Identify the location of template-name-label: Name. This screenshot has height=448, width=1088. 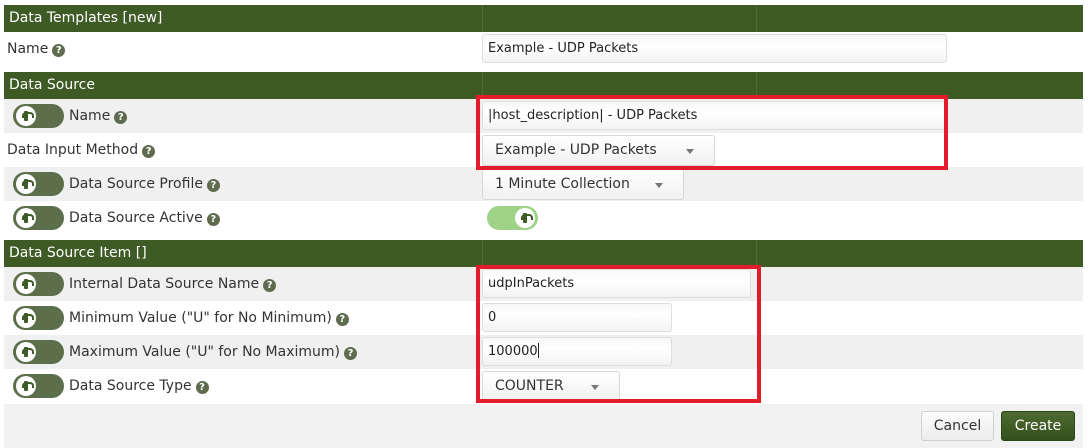
(28, 49).